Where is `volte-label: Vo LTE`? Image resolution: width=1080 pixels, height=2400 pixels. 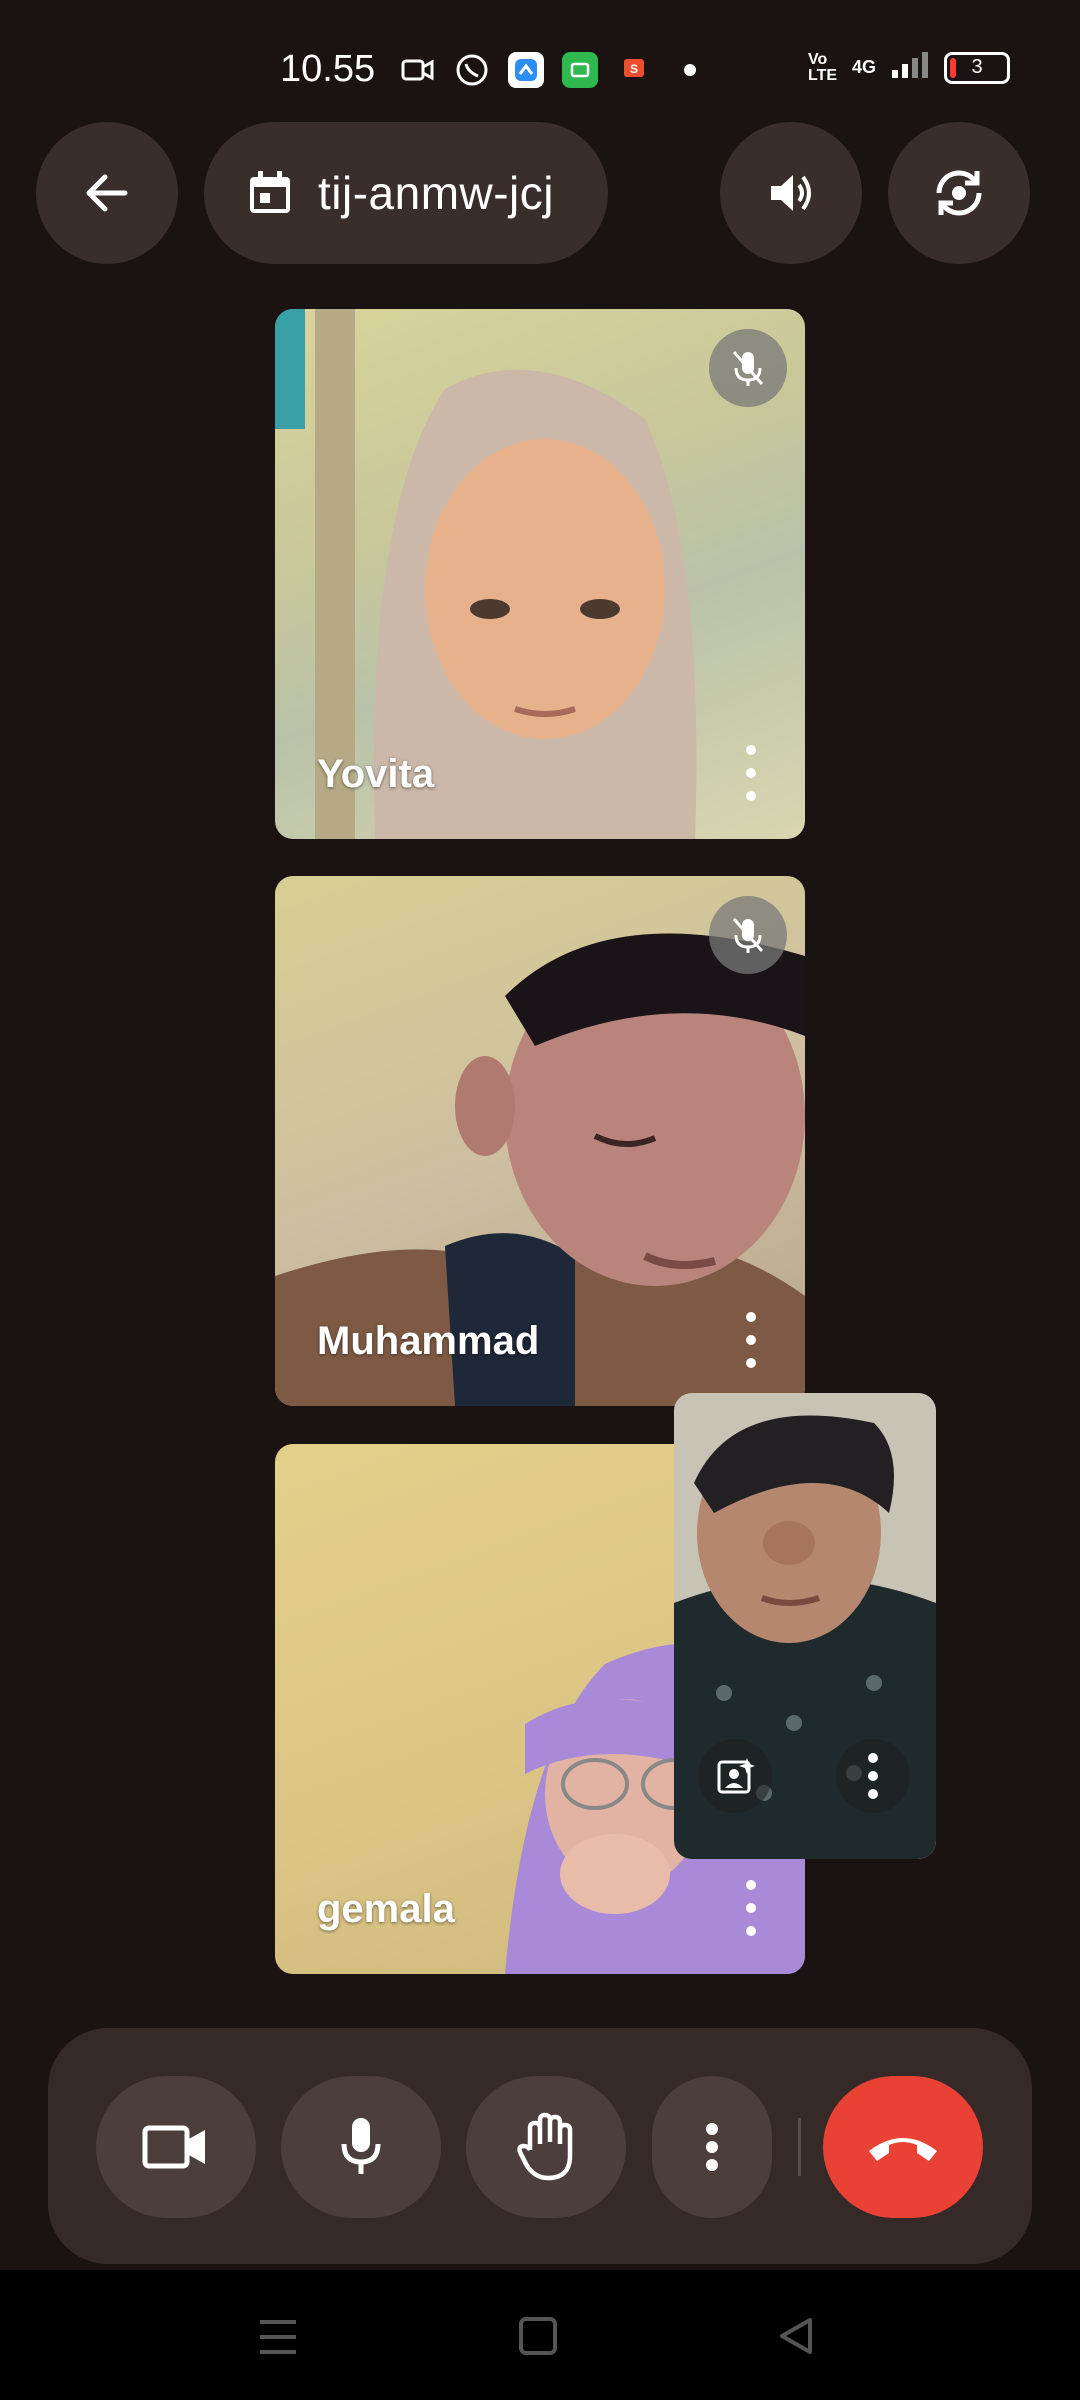
volte-label: Vo LTE is located at coordinates (823, 67).